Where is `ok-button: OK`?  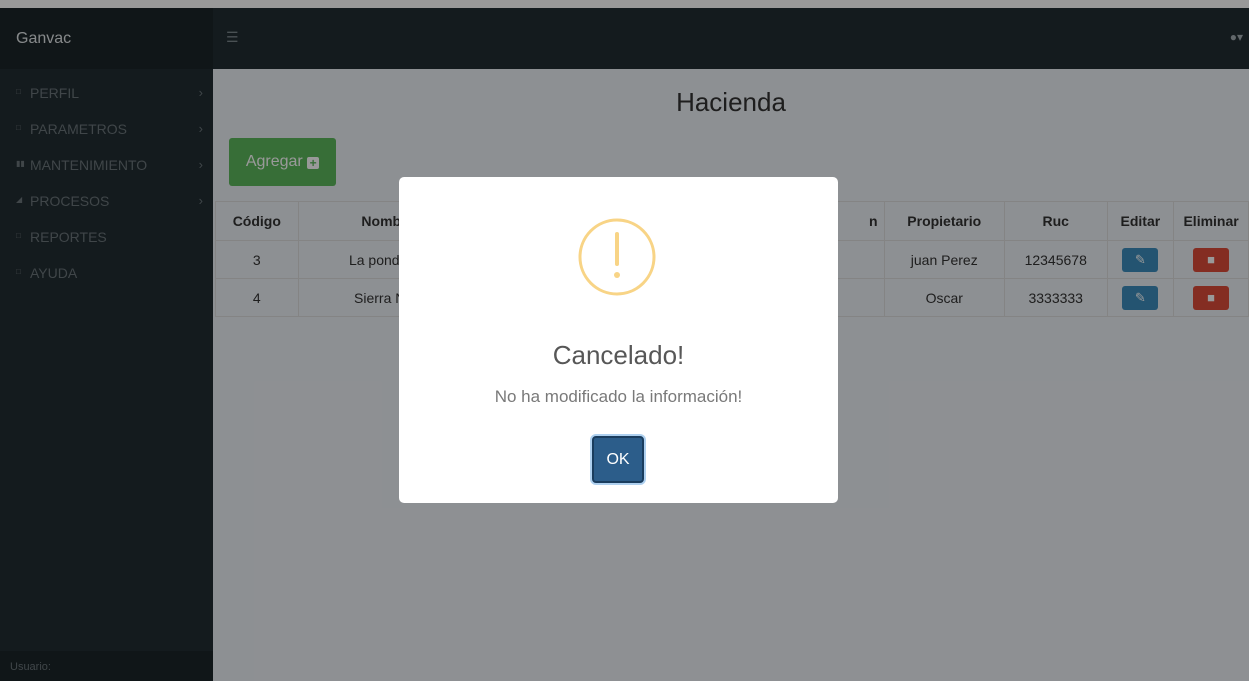
ok-button: OK is located at coordinates (618, 459).